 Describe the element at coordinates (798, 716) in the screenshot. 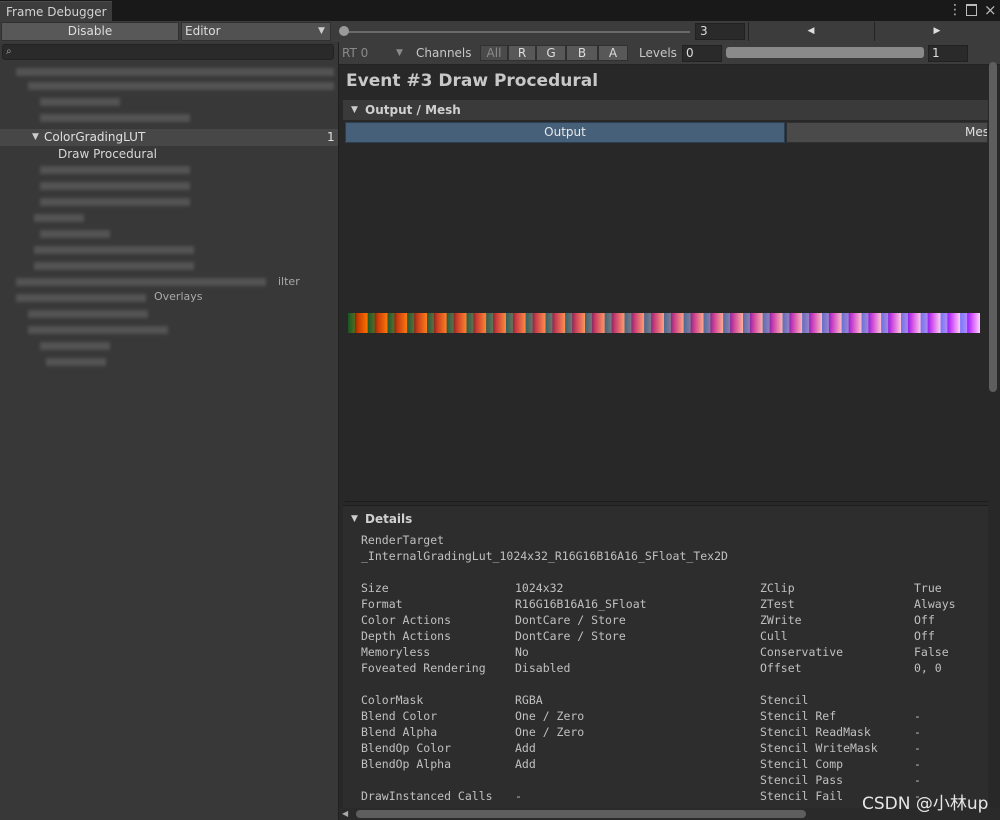

I see `detail-label: Stencil Ref` at that location.